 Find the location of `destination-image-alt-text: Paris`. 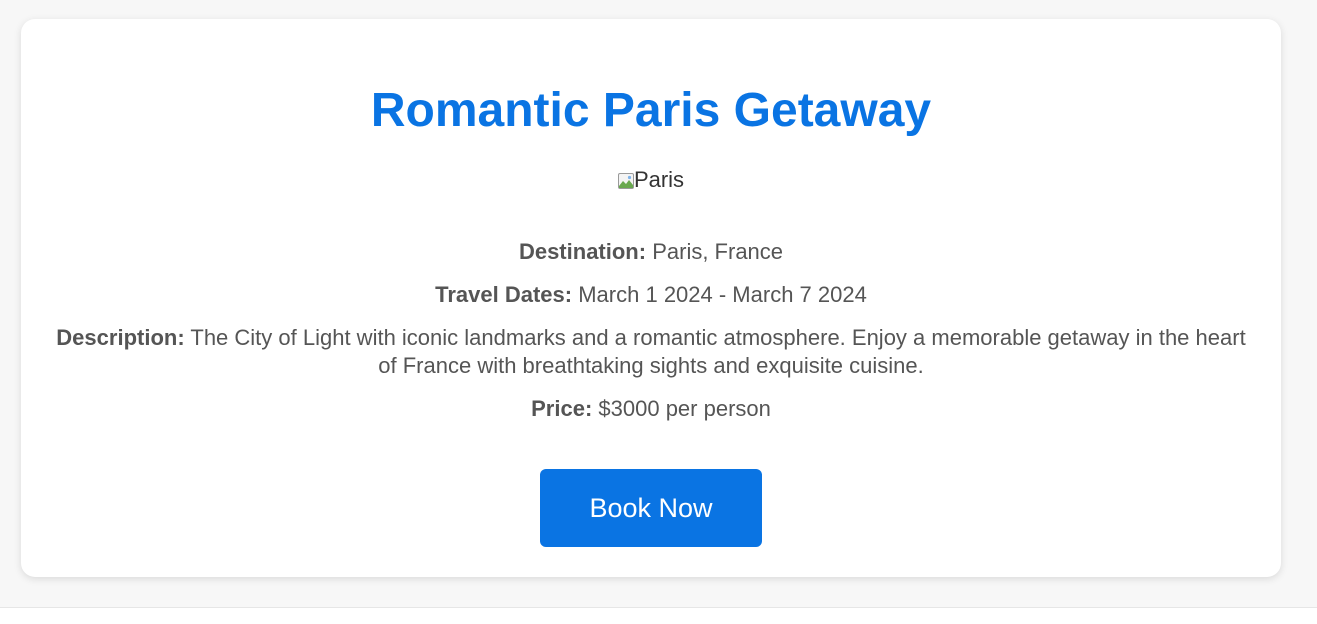

destination-image-alt-text: Paris is located at coordinates (659, 179).